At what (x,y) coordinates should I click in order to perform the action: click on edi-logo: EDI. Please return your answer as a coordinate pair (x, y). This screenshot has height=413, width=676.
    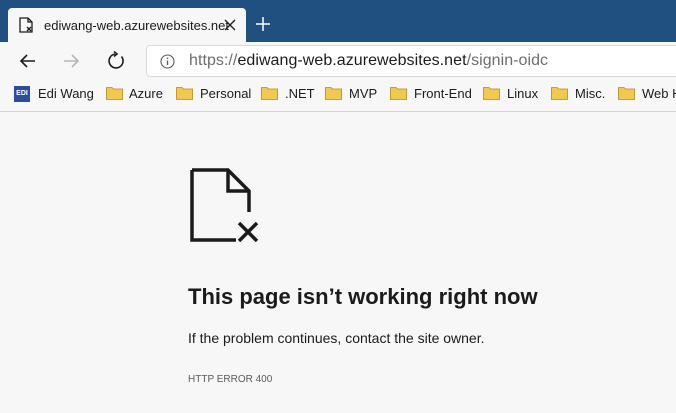
    Looking at the image, I should click on (22, 94).